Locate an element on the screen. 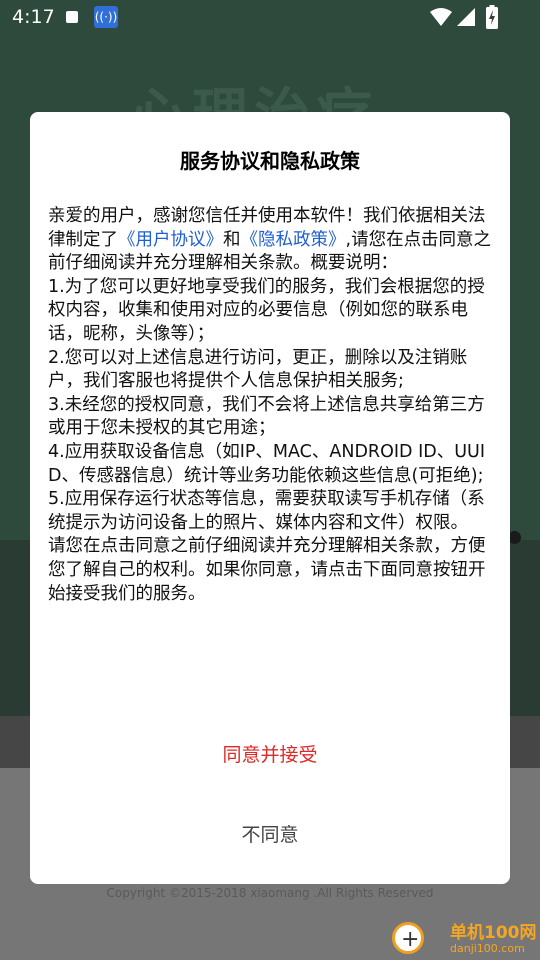  watermark: + 单机100网 danji100.com is located at coordinates (466, 939).